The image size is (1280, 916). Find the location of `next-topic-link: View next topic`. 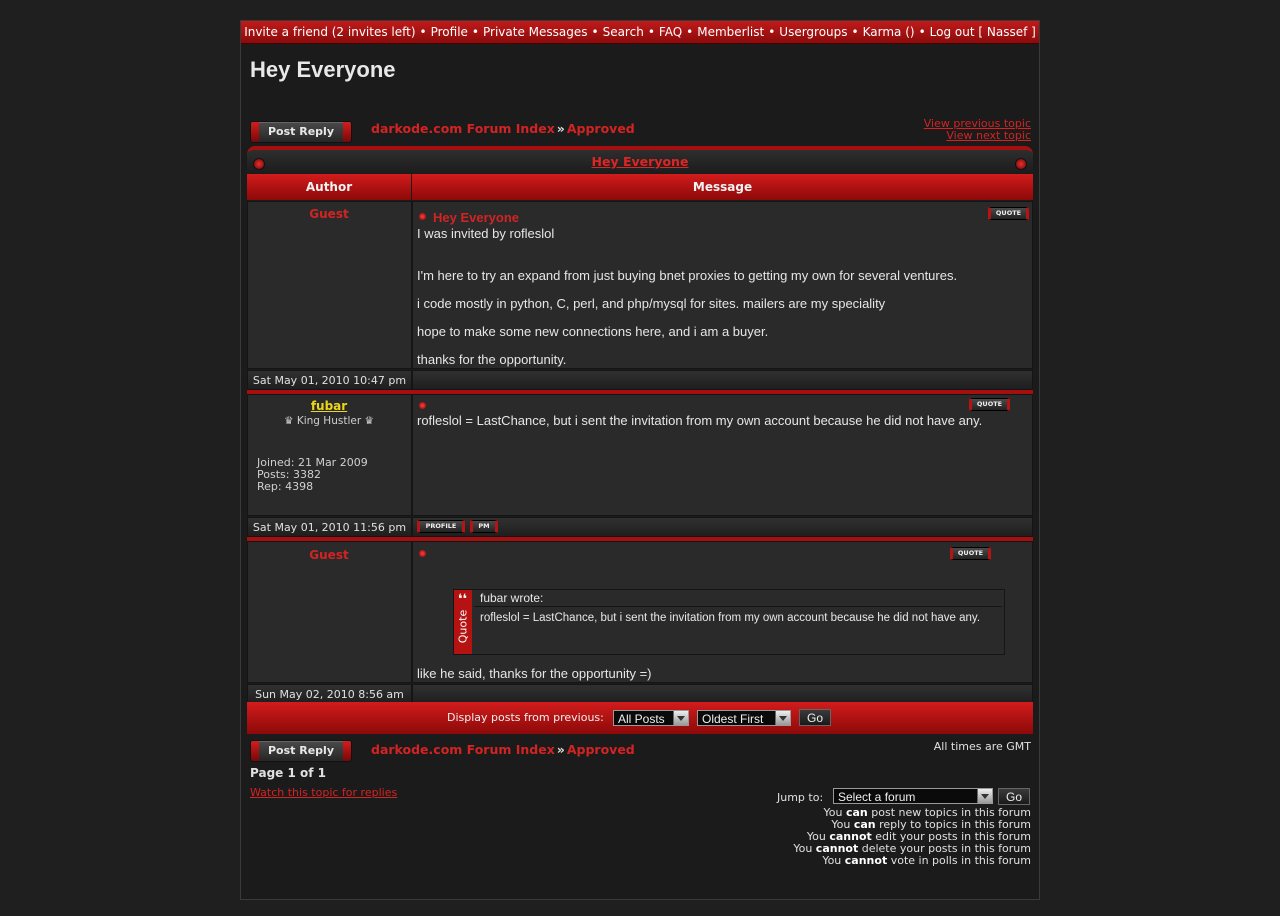

next-topic-link: View next topic is located at coordinates (977, 136).